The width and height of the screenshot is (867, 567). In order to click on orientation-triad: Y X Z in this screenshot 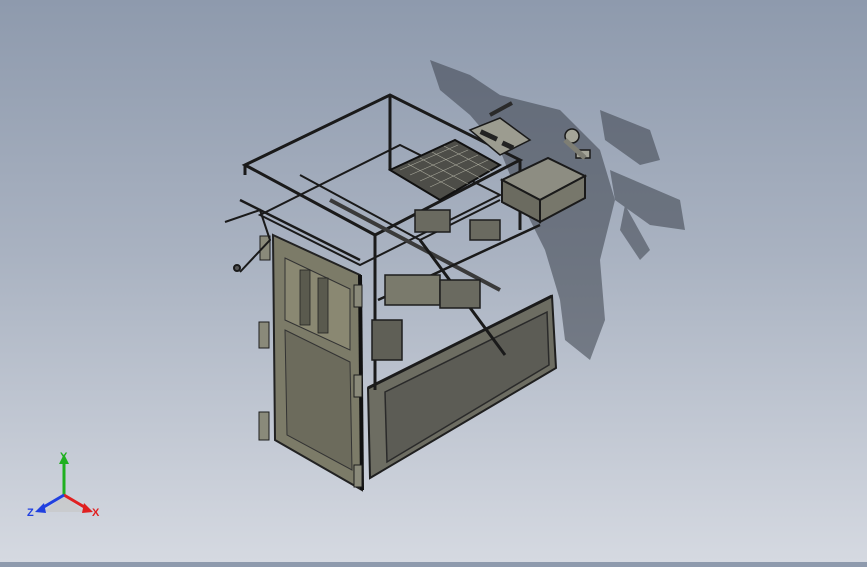, I will do `click(64, 487)`.